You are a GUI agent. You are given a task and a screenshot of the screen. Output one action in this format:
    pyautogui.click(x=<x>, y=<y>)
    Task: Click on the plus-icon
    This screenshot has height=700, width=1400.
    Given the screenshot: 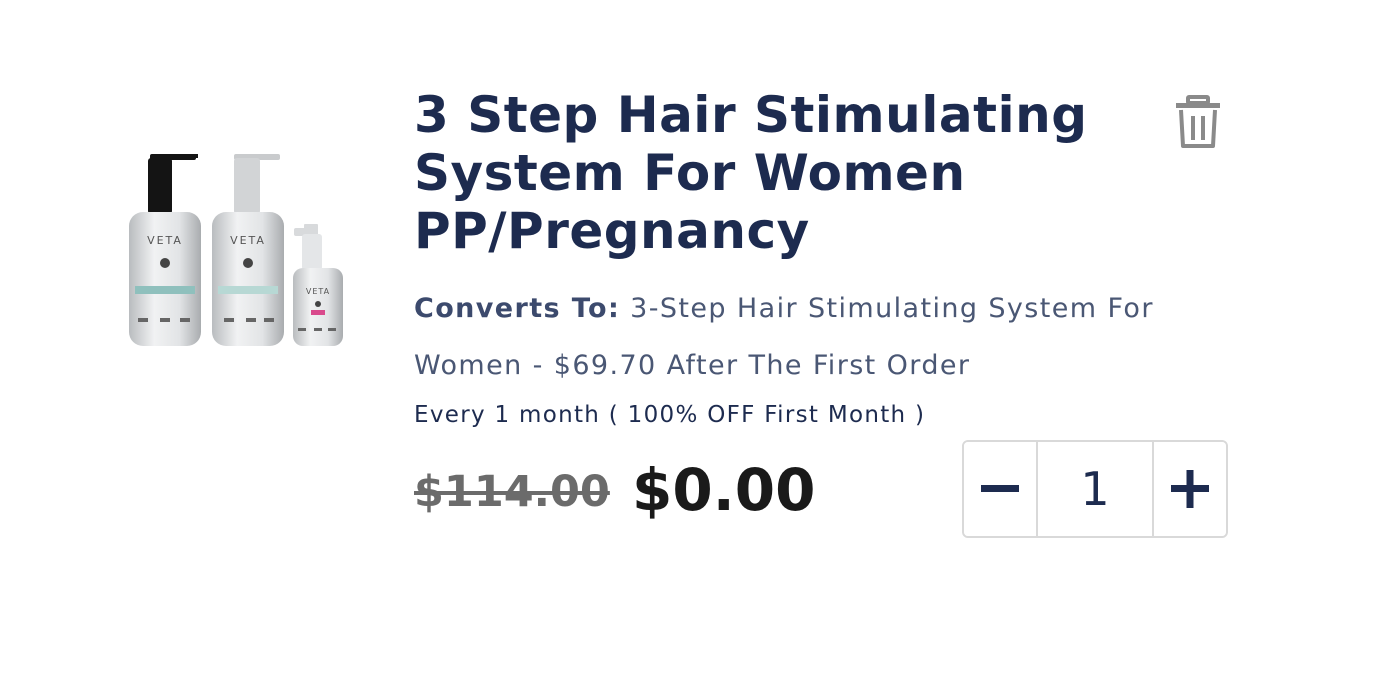 What is the action you would take?
    pyautogui.click(x=1190, y=489)
    